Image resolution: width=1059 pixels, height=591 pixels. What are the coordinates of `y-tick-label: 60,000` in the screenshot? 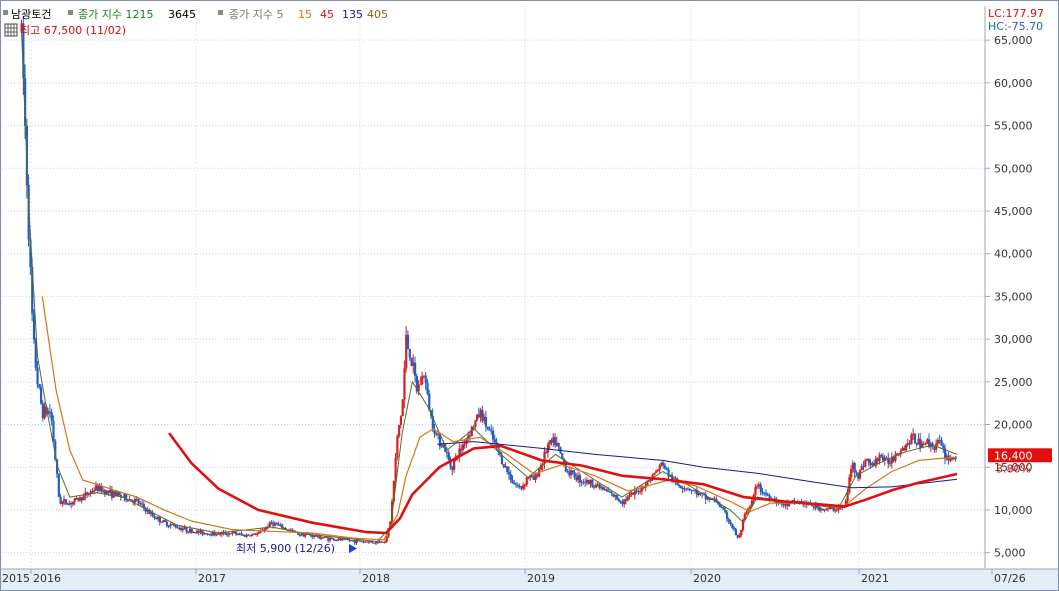 It's located at (1013, 83).